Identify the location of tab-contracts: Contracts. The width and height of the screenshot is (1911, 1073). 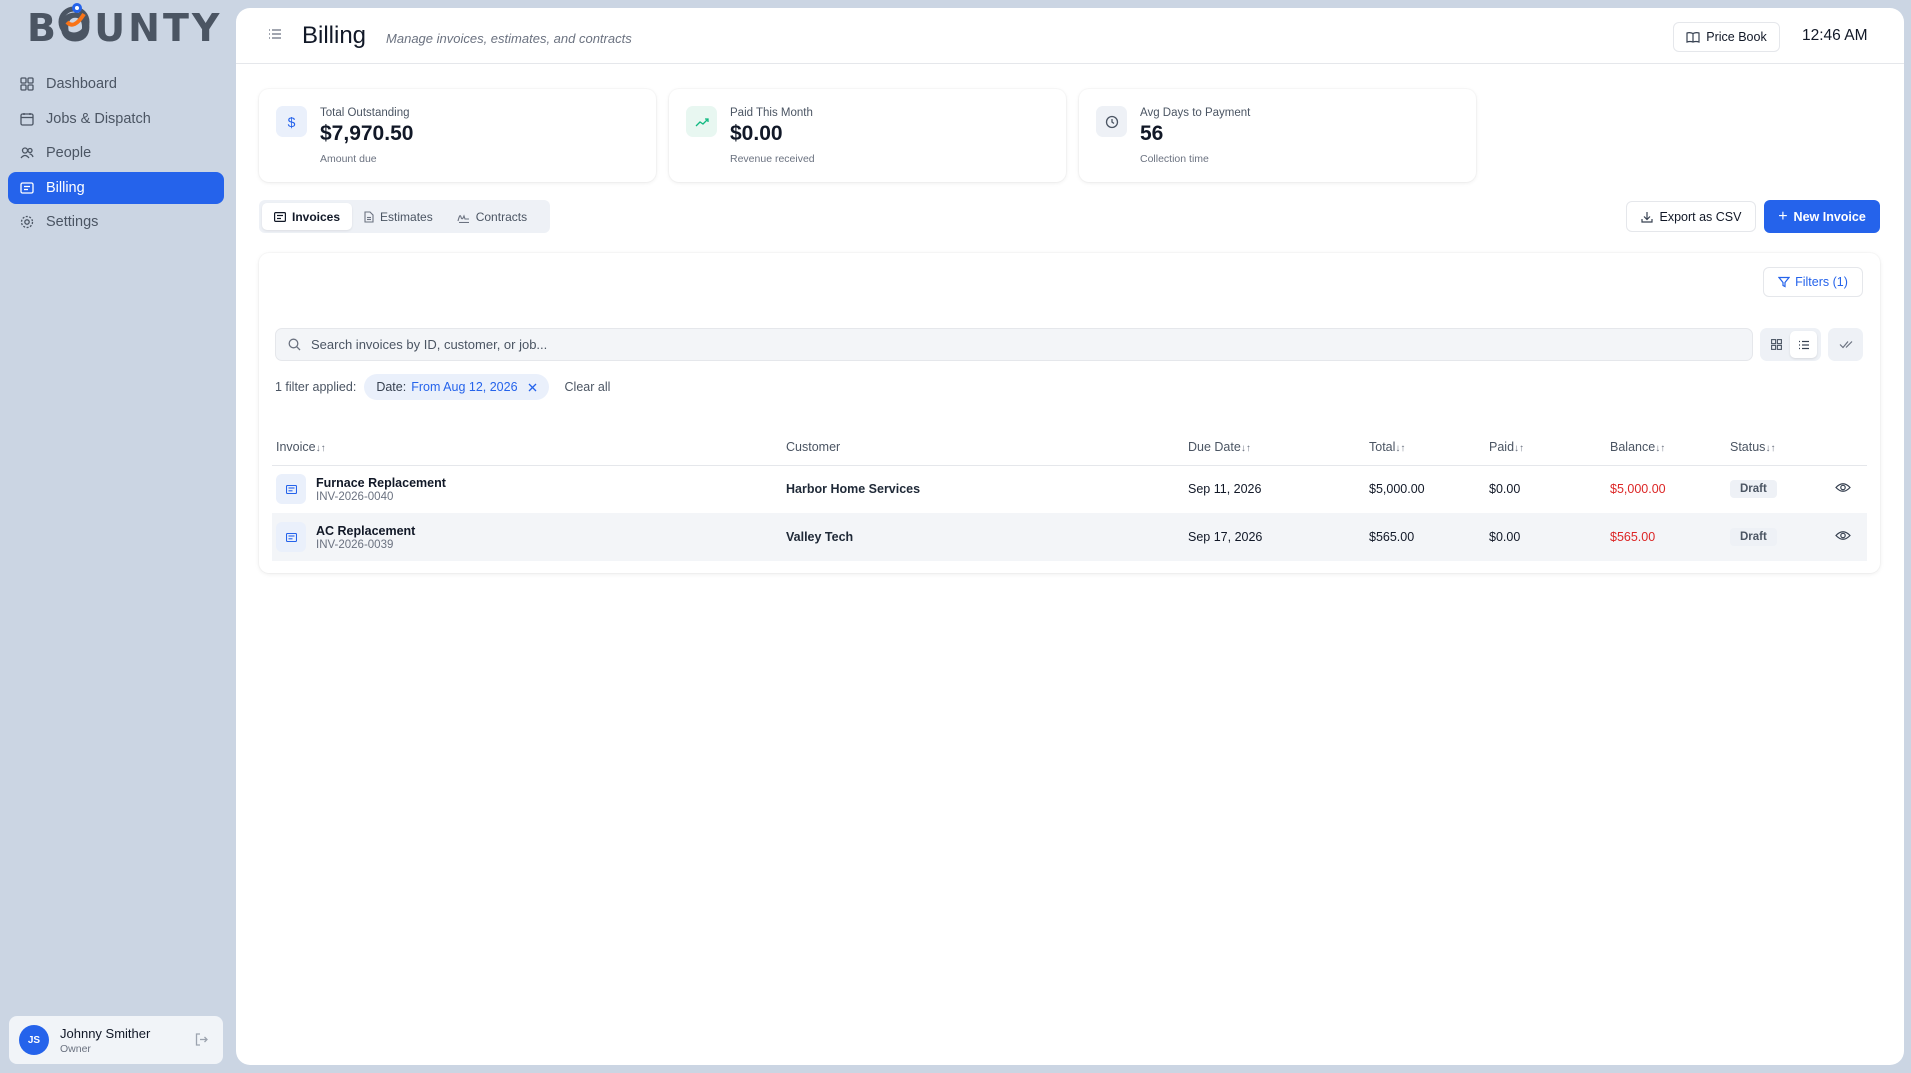
(492, 216).